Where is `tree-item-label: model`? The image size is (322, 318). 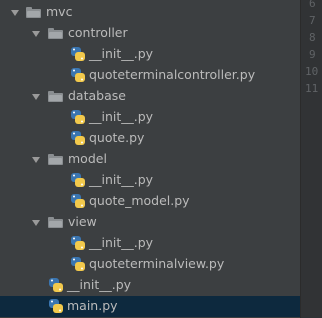
tree-item-label: model is located at coordinates (87, 158).